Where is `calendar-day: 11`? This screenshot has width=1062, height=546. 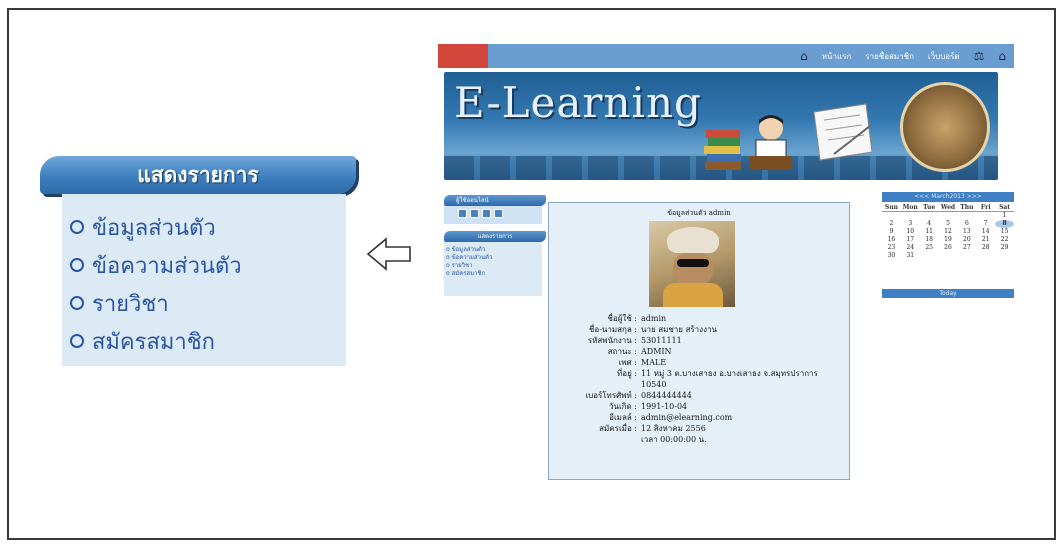 calendar-day: 11 is located at coordinates (929, 232).